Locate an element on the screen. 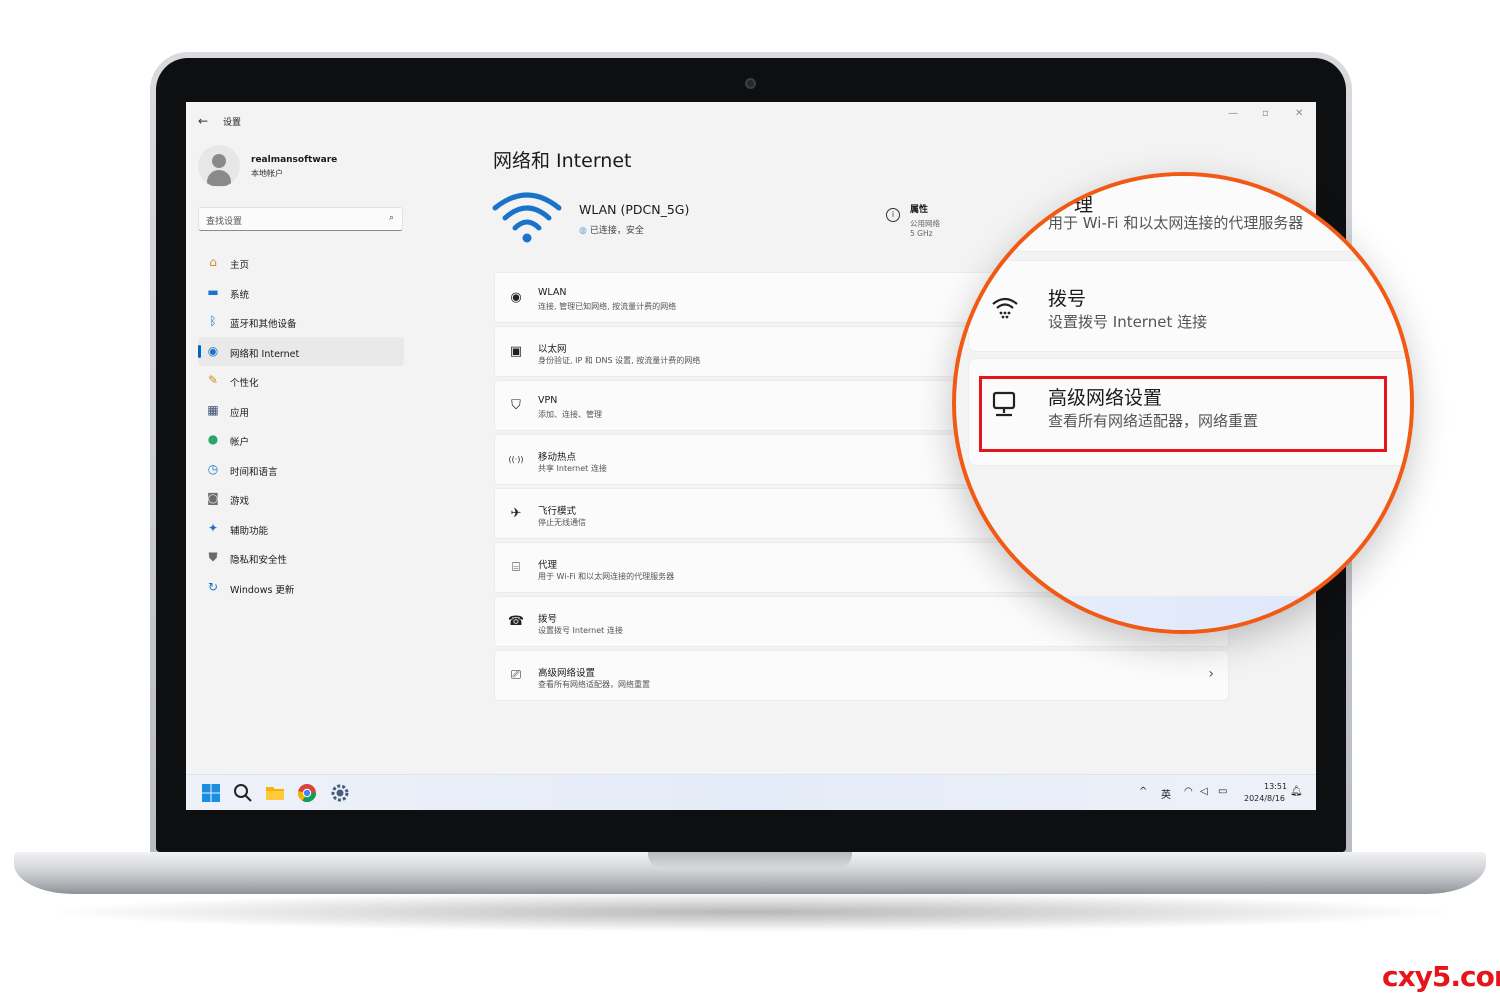 The image size is (1500, 1000). file-explorer-icon is located at coordinates (275, 793).